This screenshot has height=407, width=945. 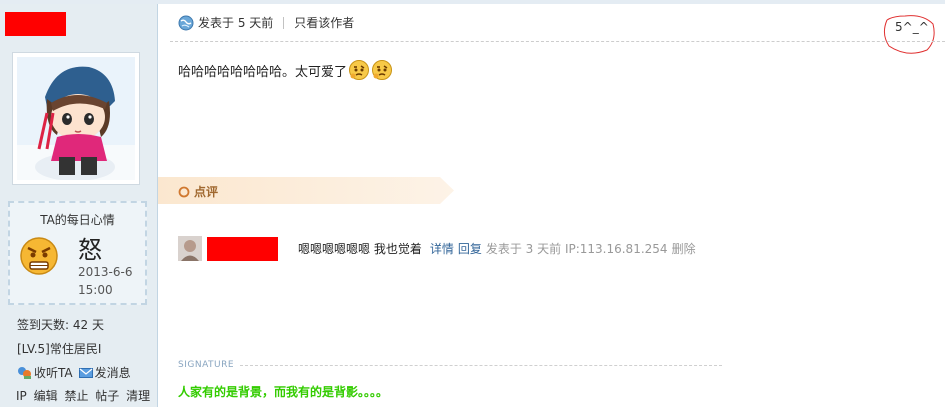 I want to click on admin-actions: IP 编辑 禁止 帖子 清理, so click(x=84, y=395).